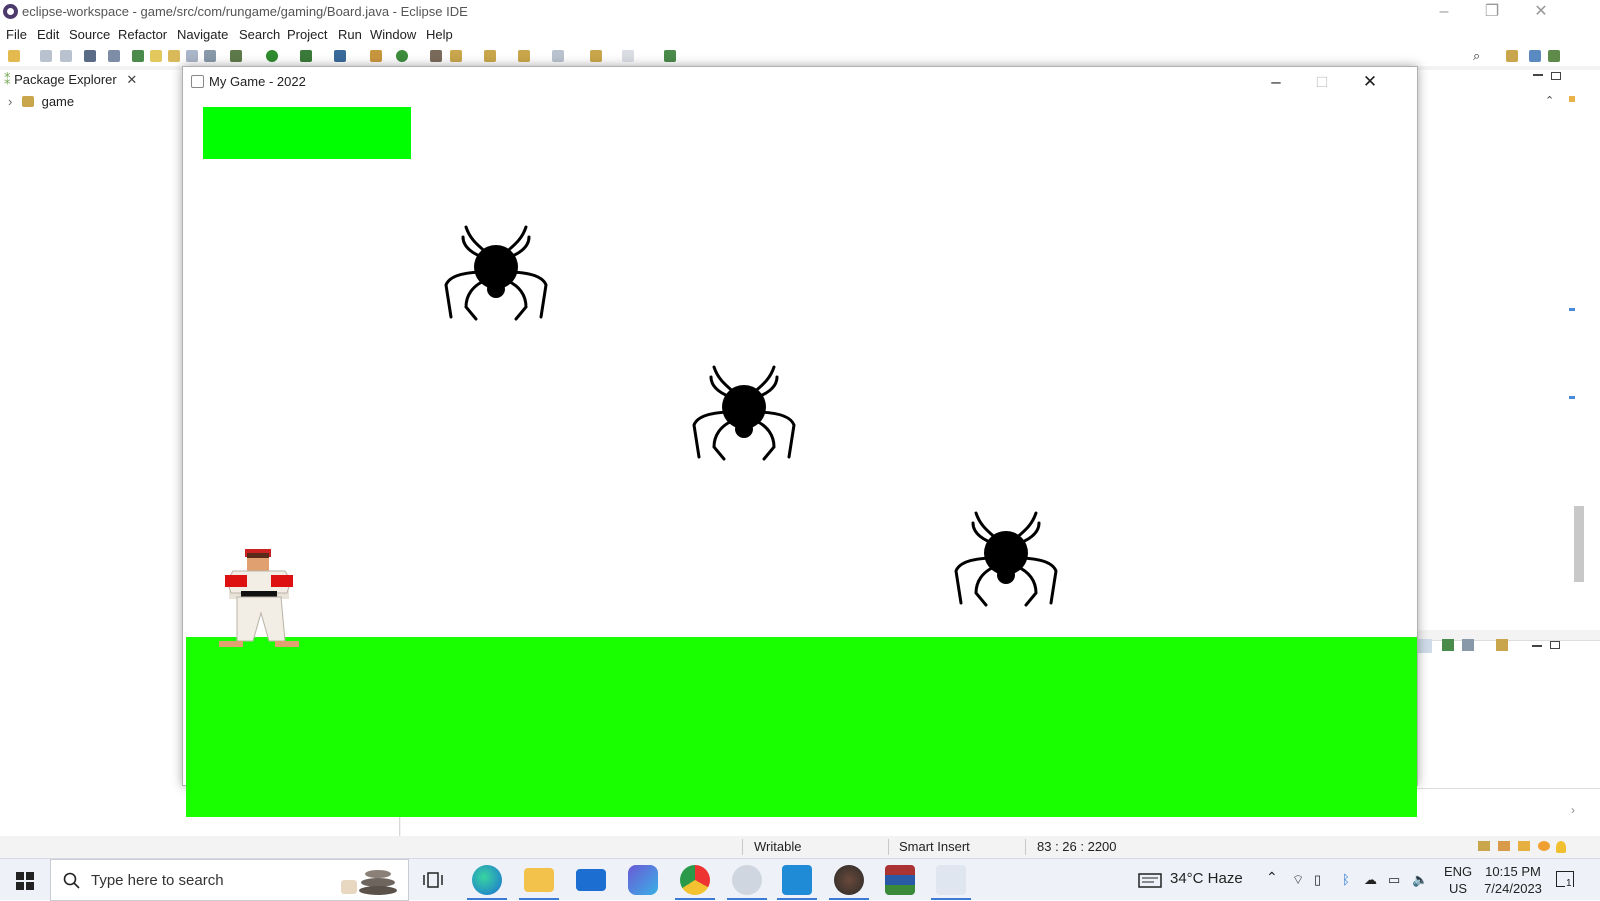  I want to click on perspective-icon, so click(1512, 56).